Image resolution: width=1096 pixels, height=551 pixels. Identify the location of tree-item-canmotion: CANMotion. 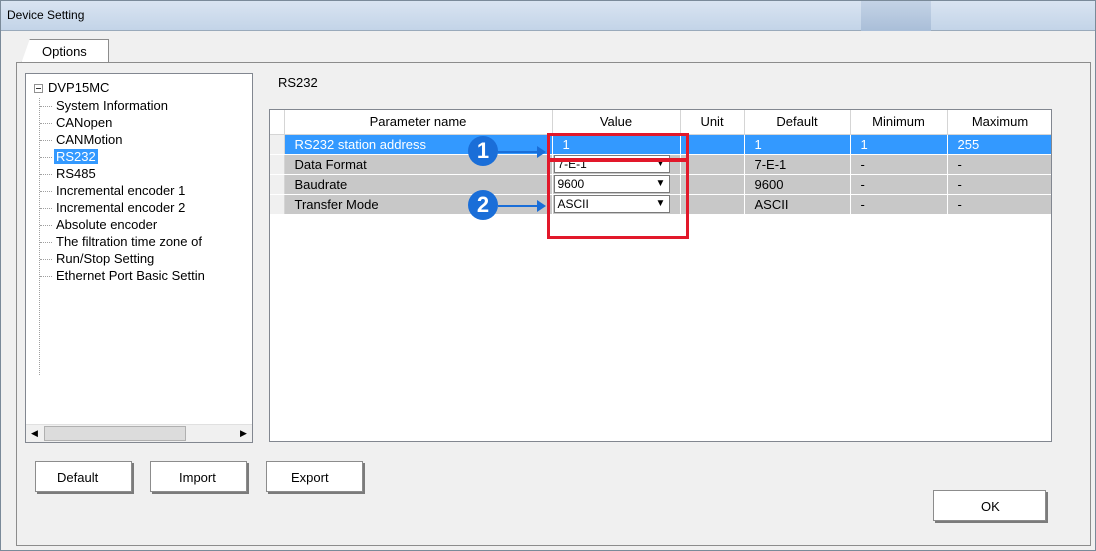
(82, 140).